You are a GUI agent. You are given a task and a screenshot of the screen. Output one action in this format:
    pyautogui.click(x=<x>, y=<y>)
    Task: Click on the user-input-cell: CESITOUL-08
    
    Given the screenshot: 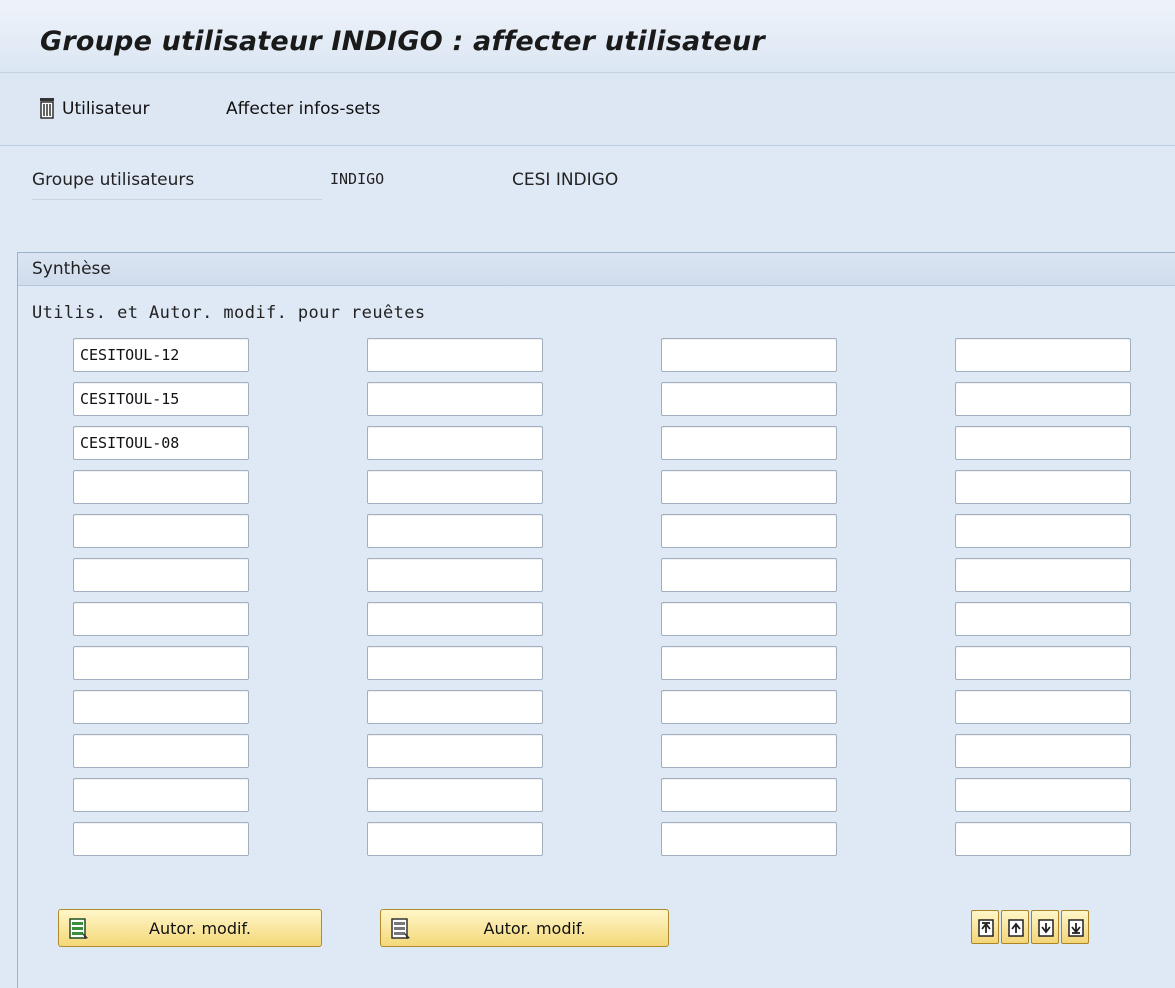 What is the action you would take?
    pyautogui.click(x=161, y=443)
    